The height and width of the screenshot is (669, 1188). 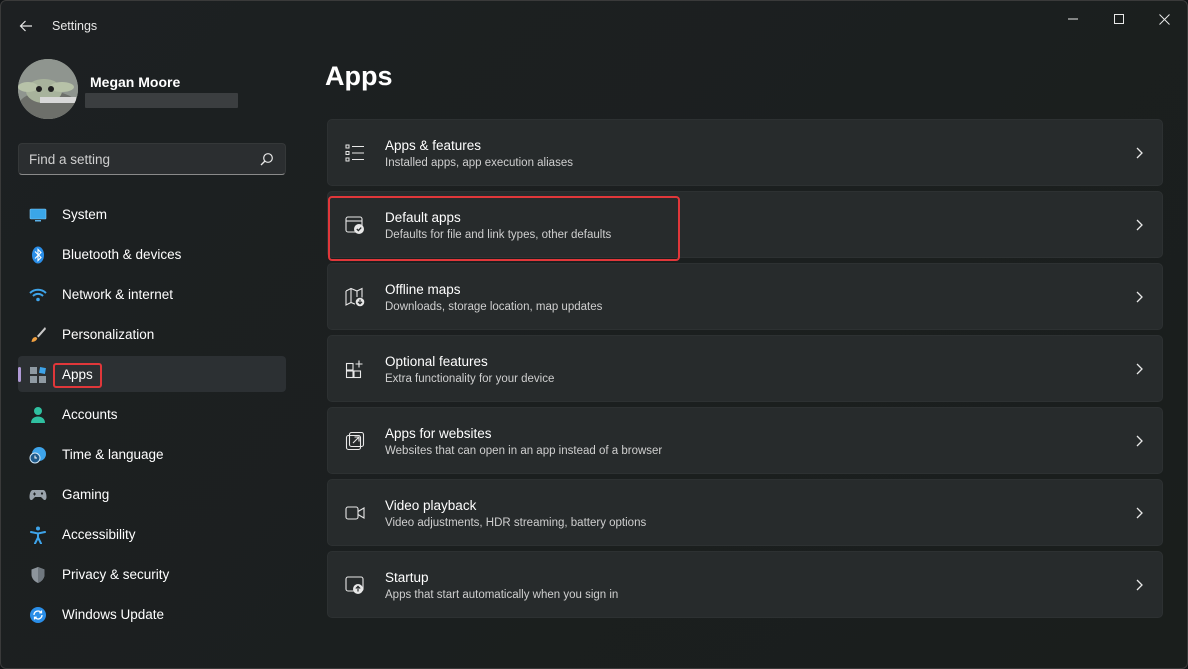 I want to click on maximize-button, so click(x=1119, y=19).